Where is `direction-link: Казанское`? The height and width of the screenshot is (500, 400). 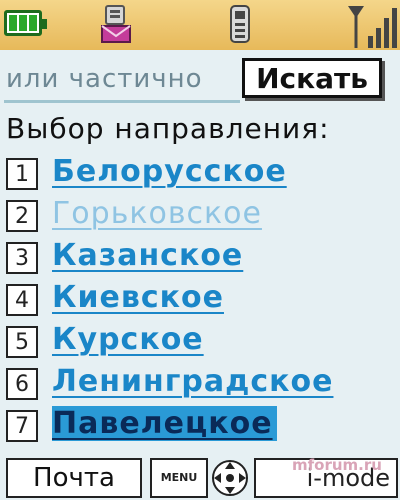 direction-link: Казанское is located at coordinates (147, 255).